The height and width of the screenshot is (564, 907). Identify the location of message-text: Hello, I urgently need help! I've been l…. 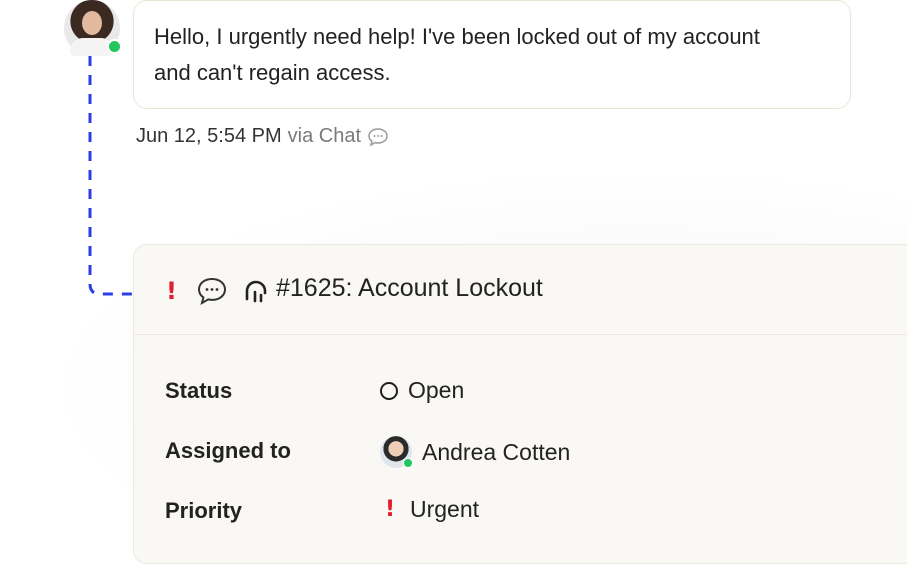
(457, 54).